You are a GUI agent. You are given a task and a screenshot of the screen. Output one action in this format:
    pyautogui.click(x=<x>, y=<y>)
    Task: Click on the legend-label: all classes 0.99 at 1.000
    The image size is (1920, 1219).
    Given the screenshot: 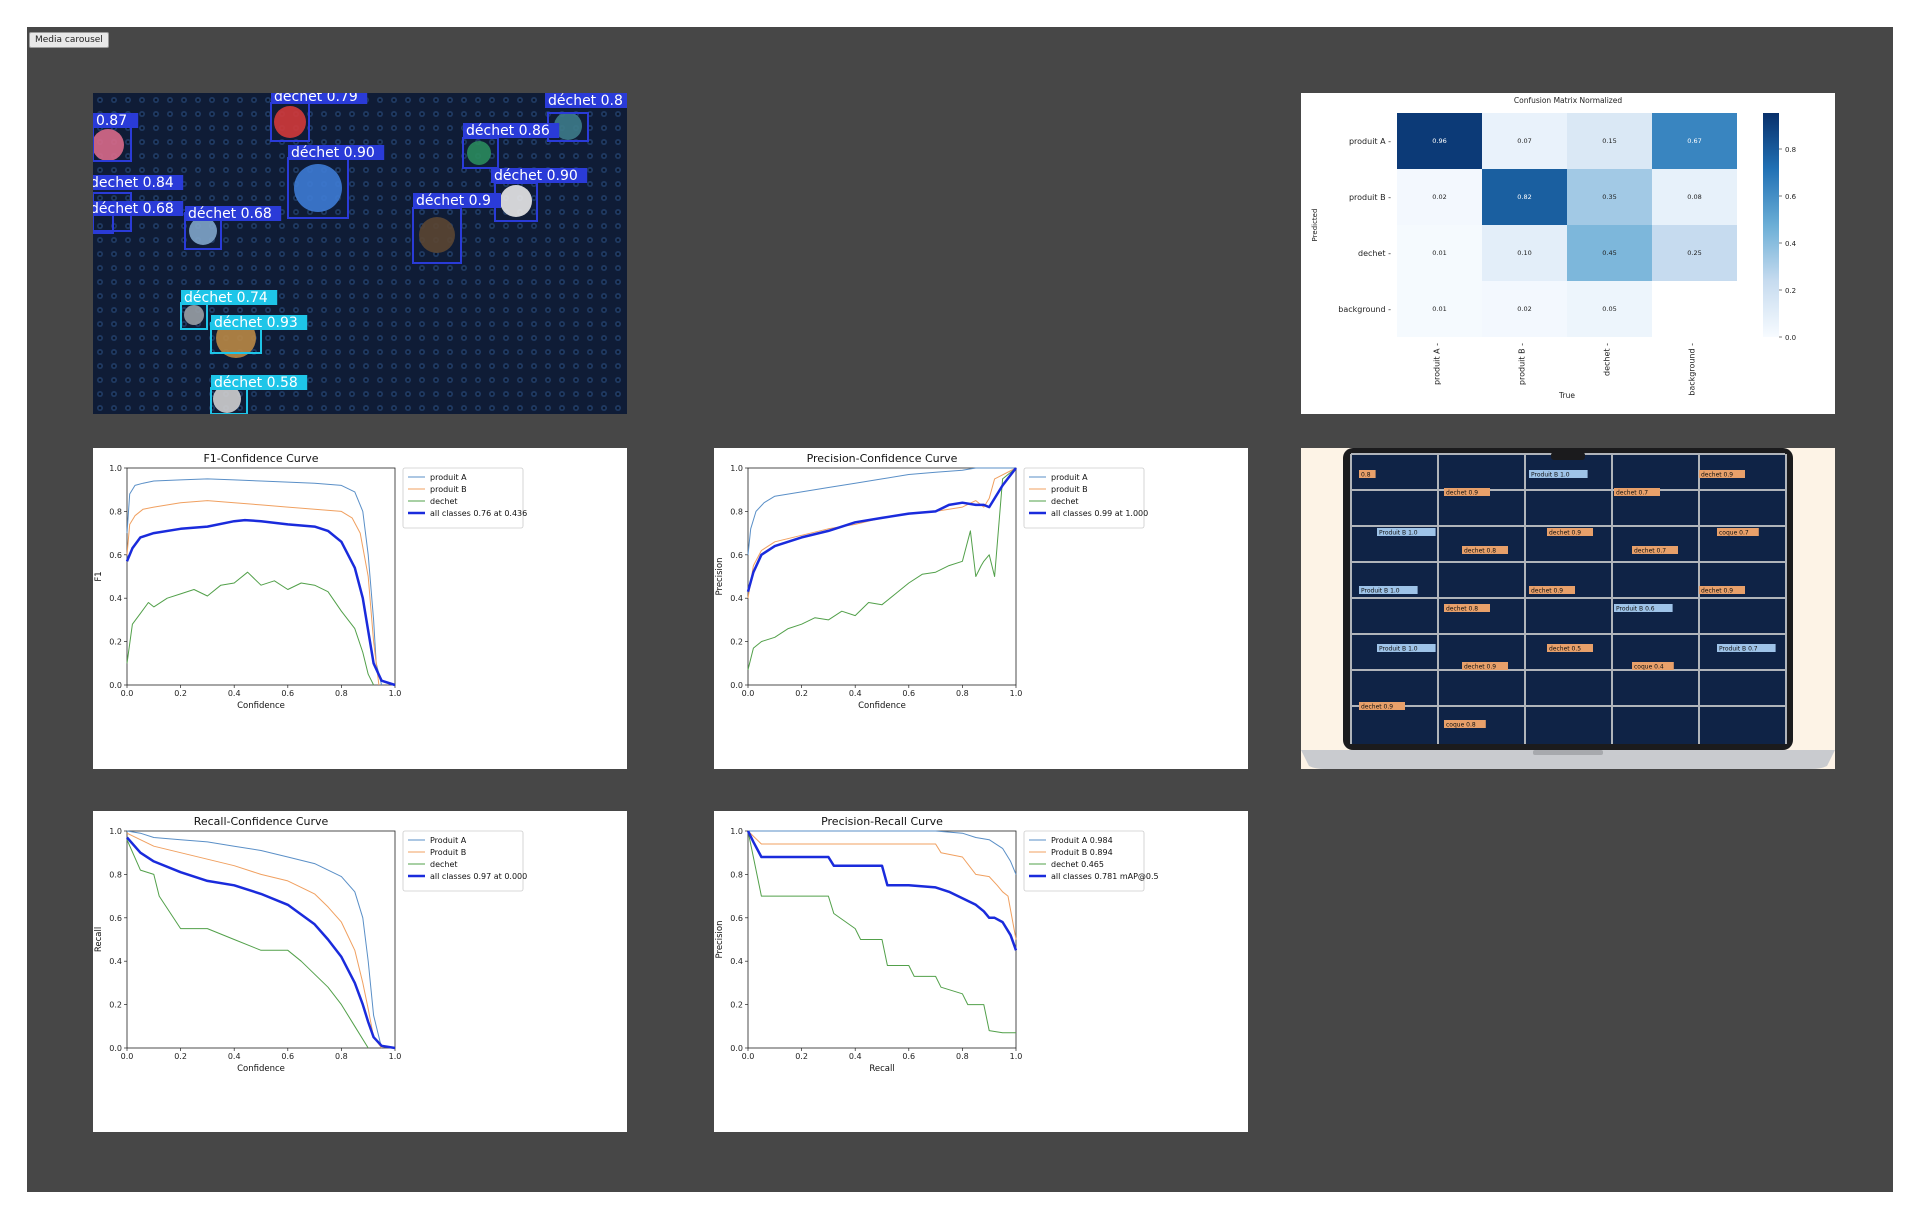 What is the action you would take?
    pyautogui.click(x=1099, y=513)
    